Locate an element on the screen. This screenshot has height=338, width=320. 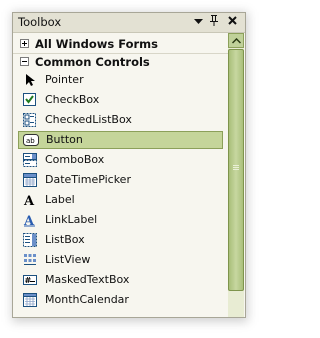
window-position-dropdown-icon is located at coordinates (198, 22).